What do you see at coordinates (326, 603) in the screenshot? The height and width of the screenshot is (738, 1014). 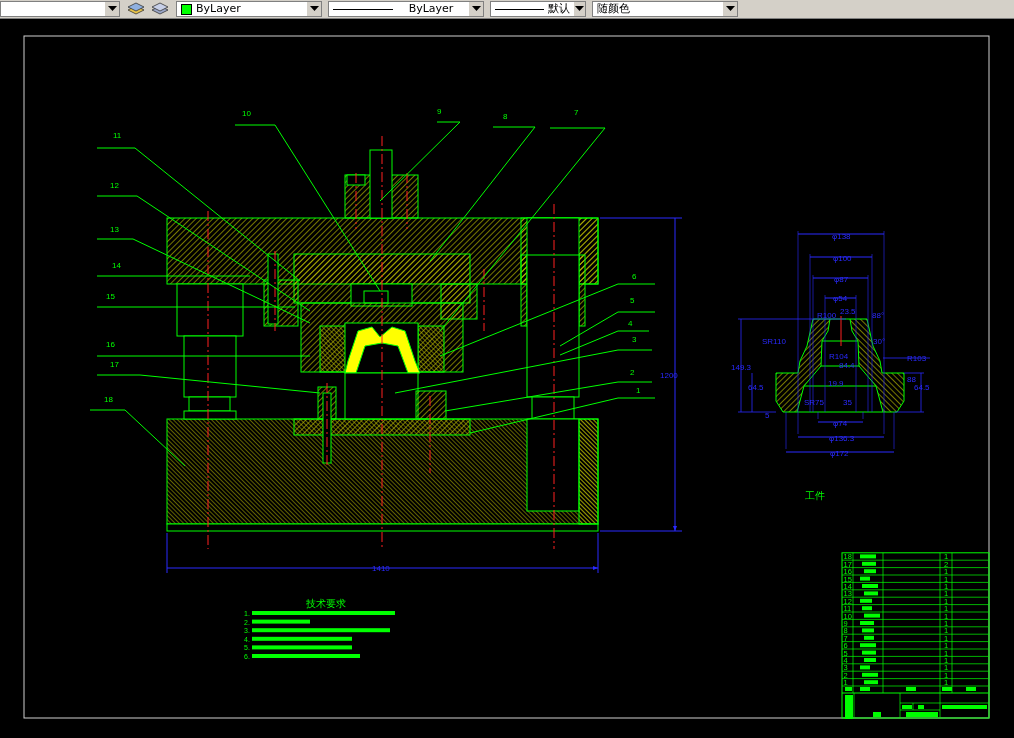 I see `notes-heading: 技术要求` at bounding box center [326, 603].